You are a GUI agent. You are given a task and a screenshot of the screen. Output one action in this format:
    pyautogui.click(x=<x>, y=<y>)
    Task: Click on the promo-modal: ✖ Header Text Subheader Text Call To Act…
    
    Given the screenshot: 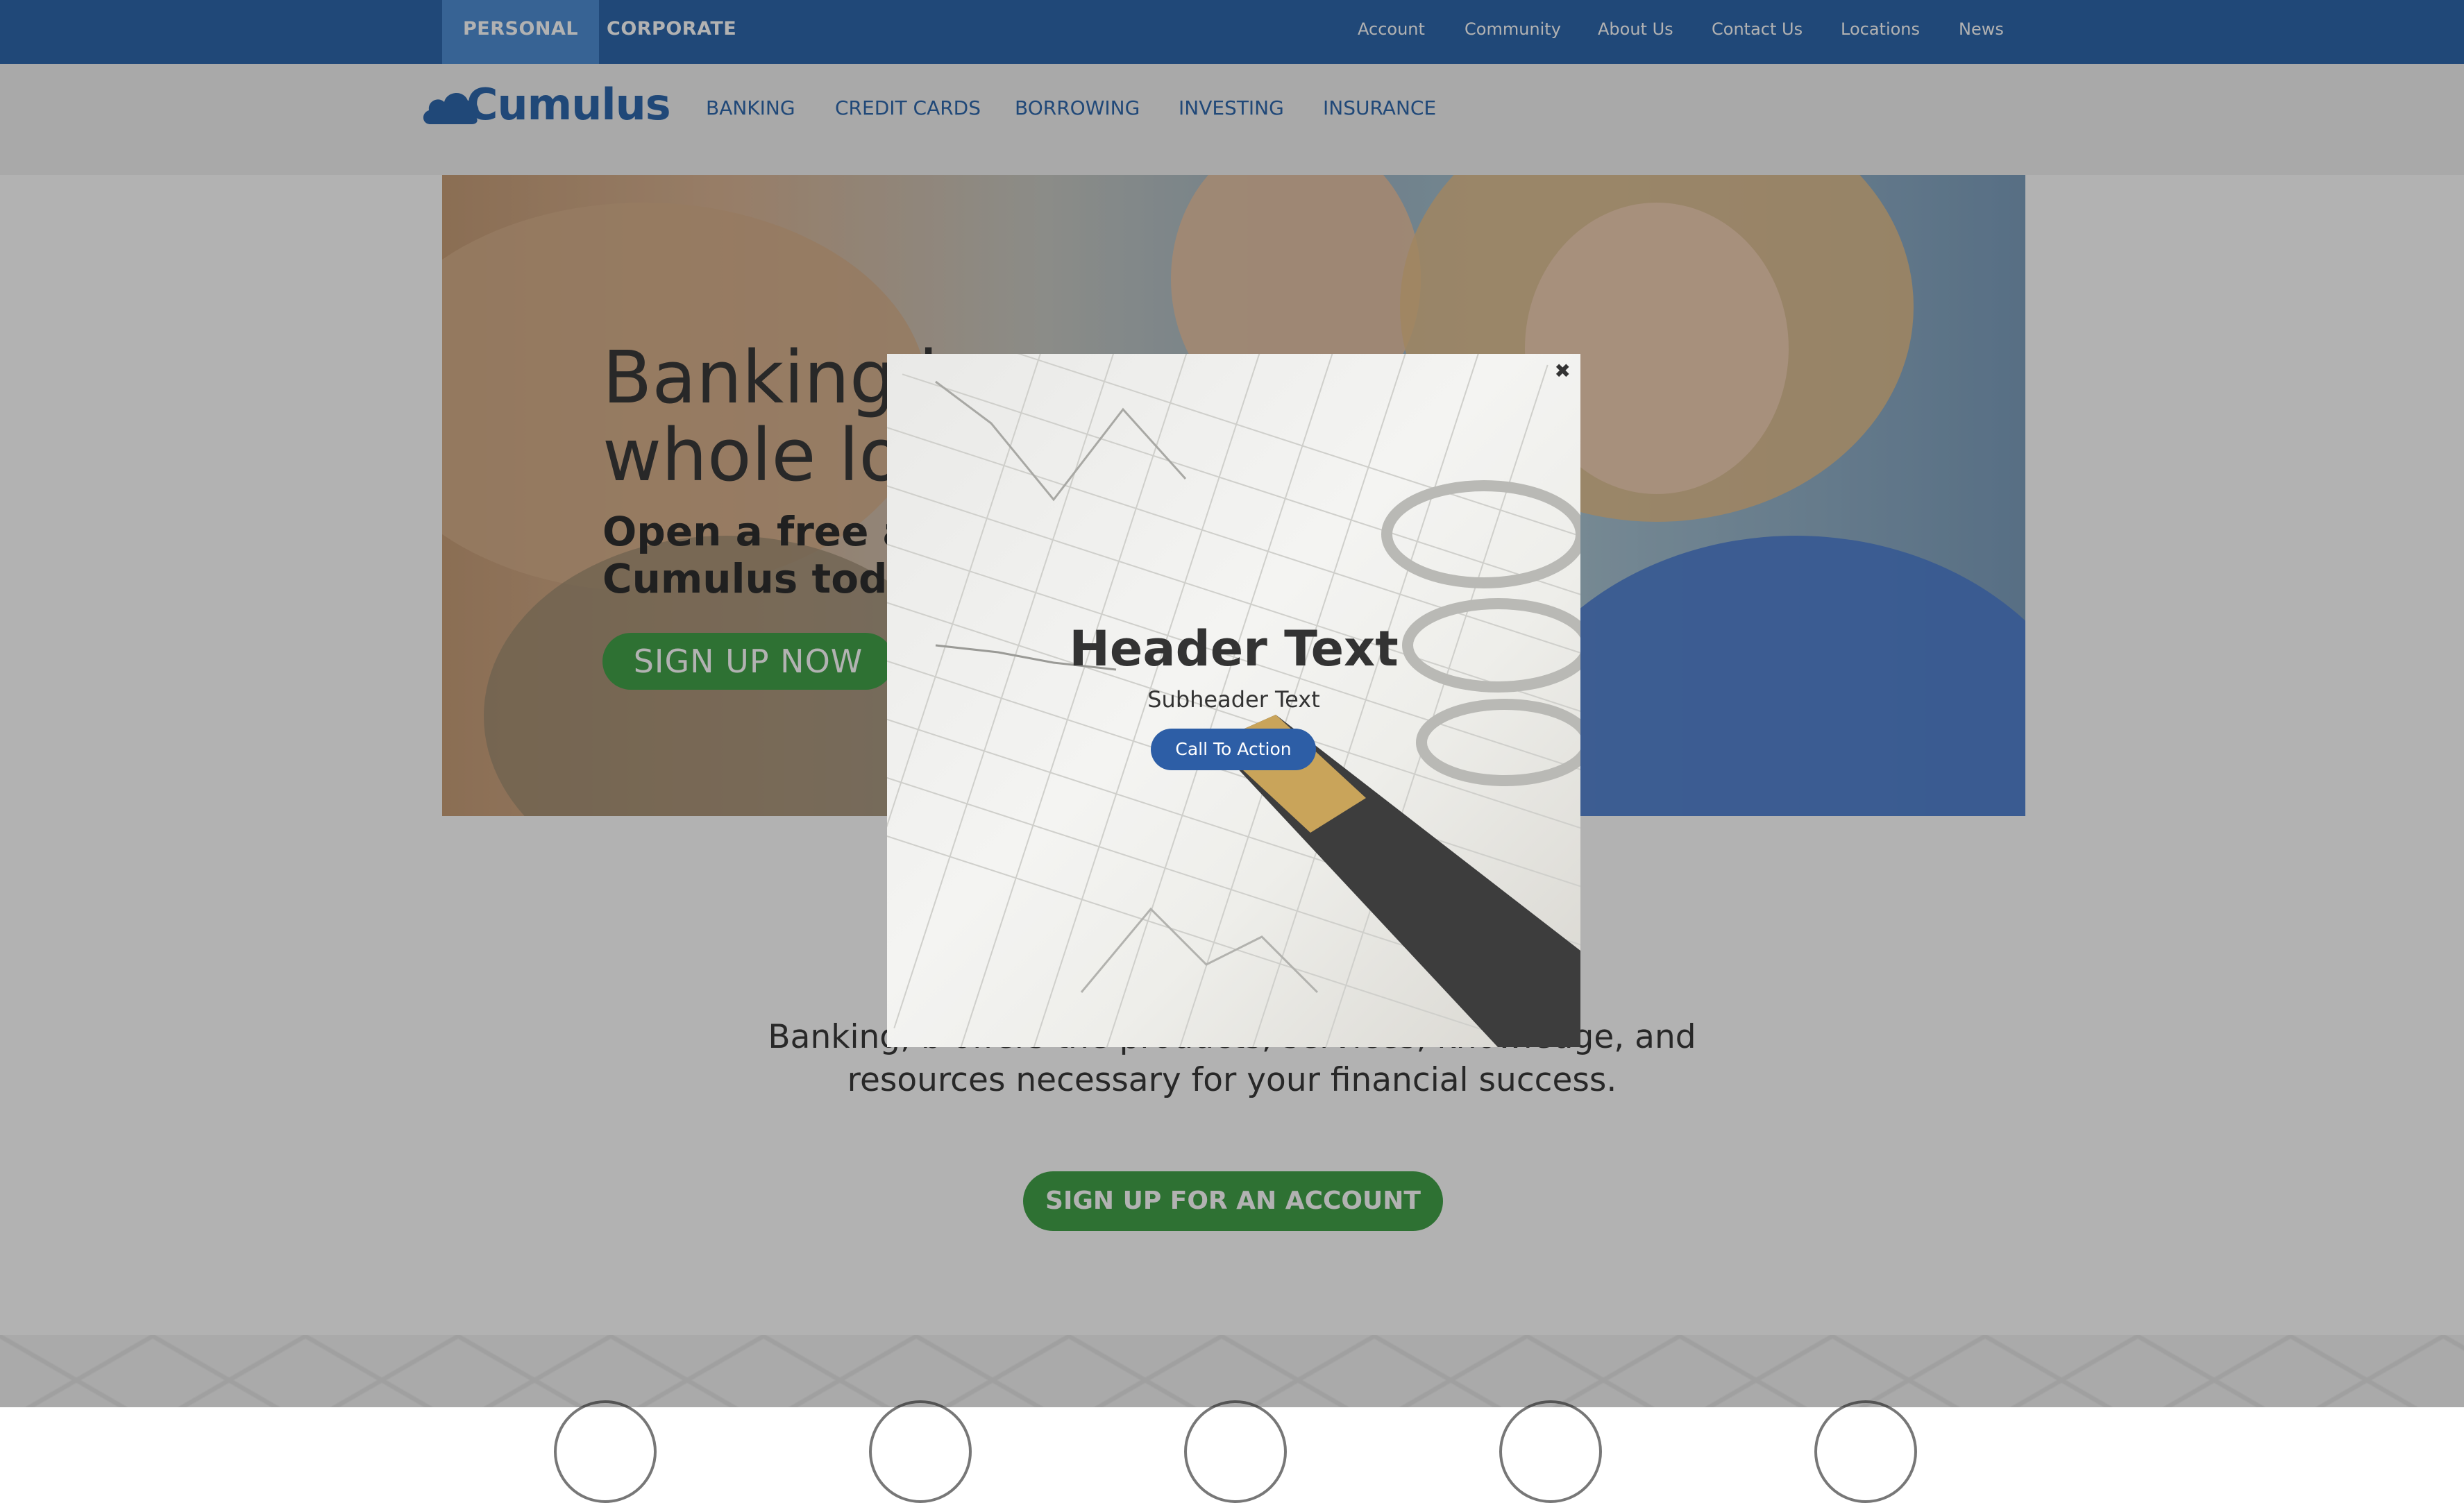 What is the action you would take?
    pyautogui.click(x=1233, y=701)
    